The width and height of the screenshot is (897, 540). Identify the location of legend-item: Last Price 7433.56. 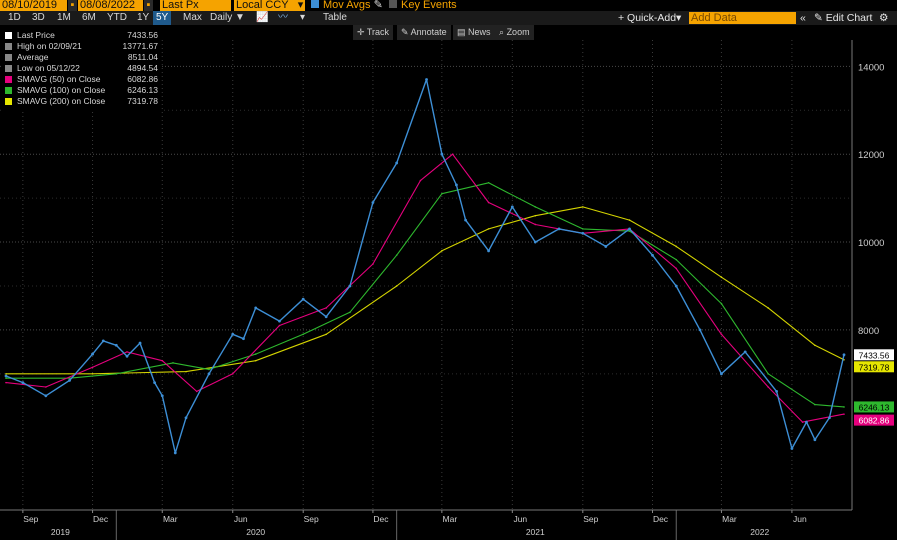
(82, 35).